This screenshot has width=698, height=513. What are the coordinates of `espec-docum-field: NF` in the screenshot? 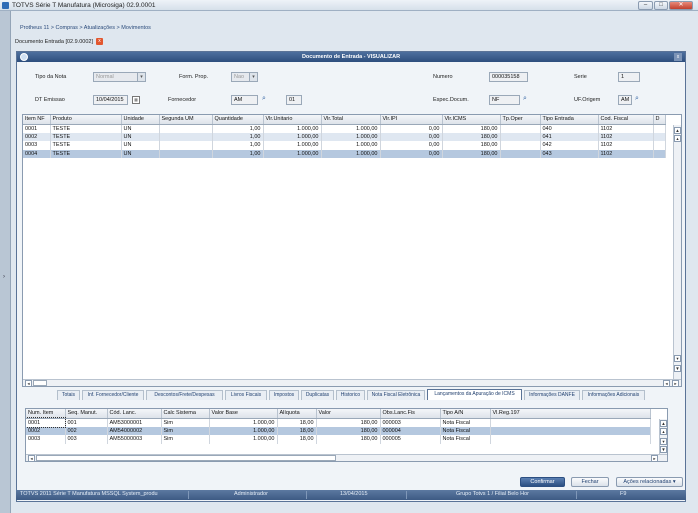 It's located at (504, 100).